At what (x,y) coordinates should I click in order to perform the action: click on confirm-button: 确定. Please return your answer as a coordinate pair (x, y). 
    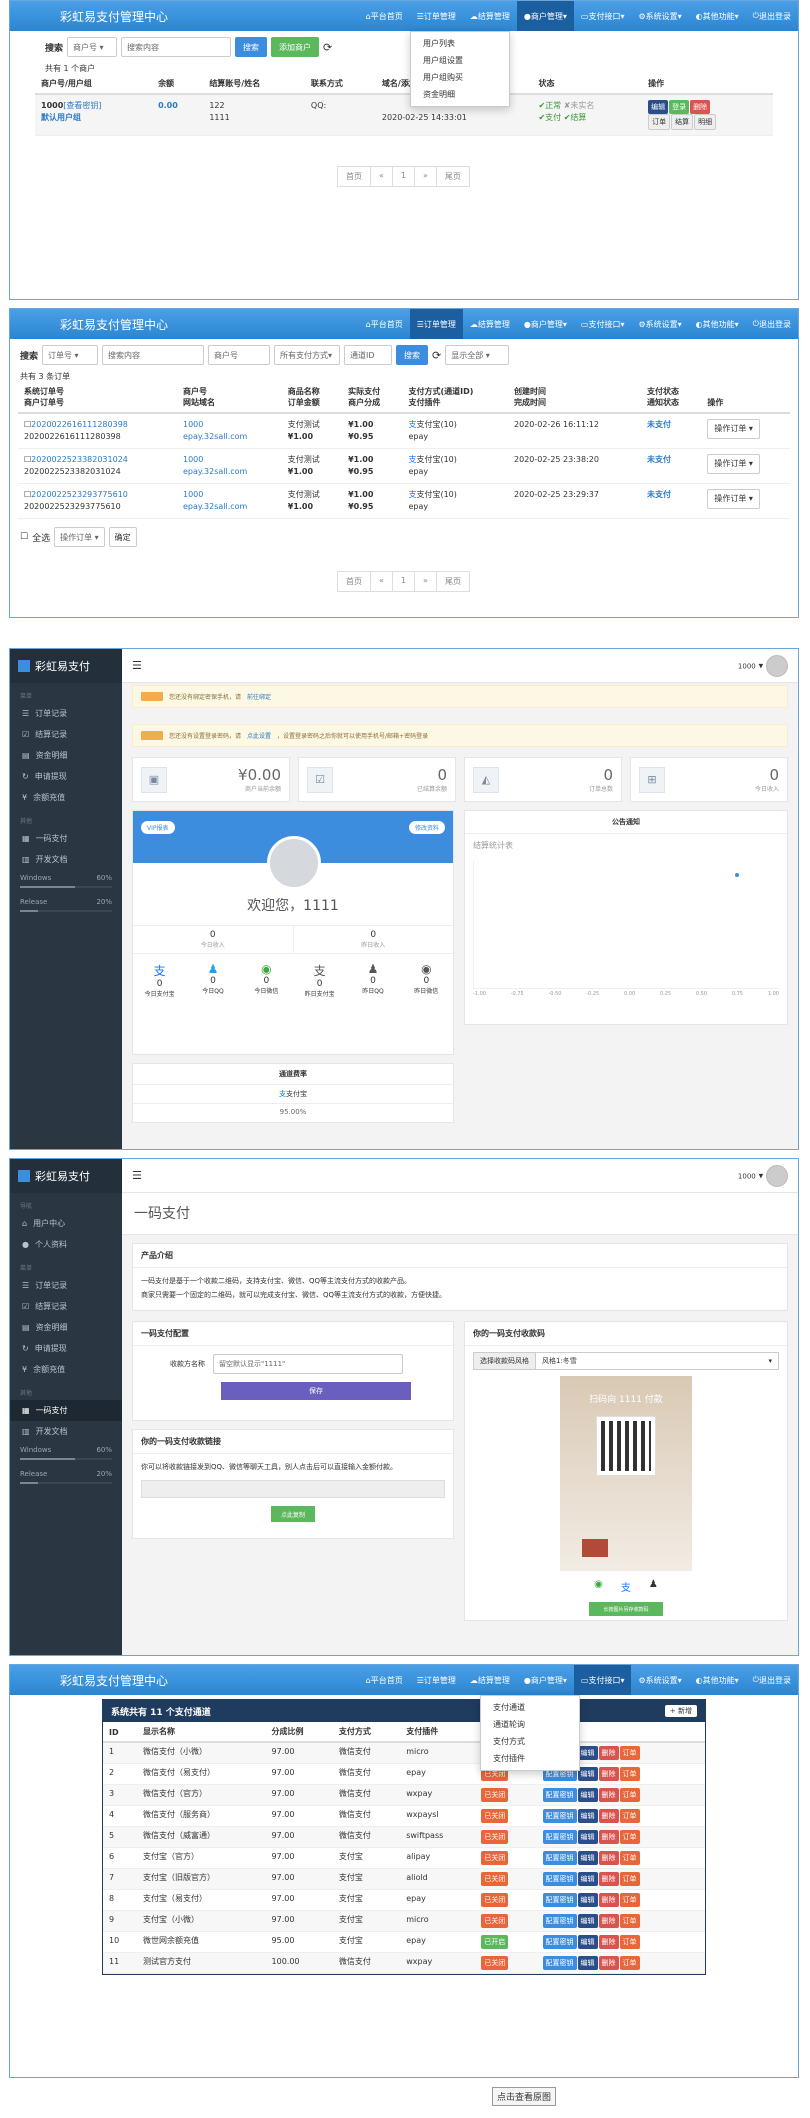
    Looking at the image, I should click on (122, 537).